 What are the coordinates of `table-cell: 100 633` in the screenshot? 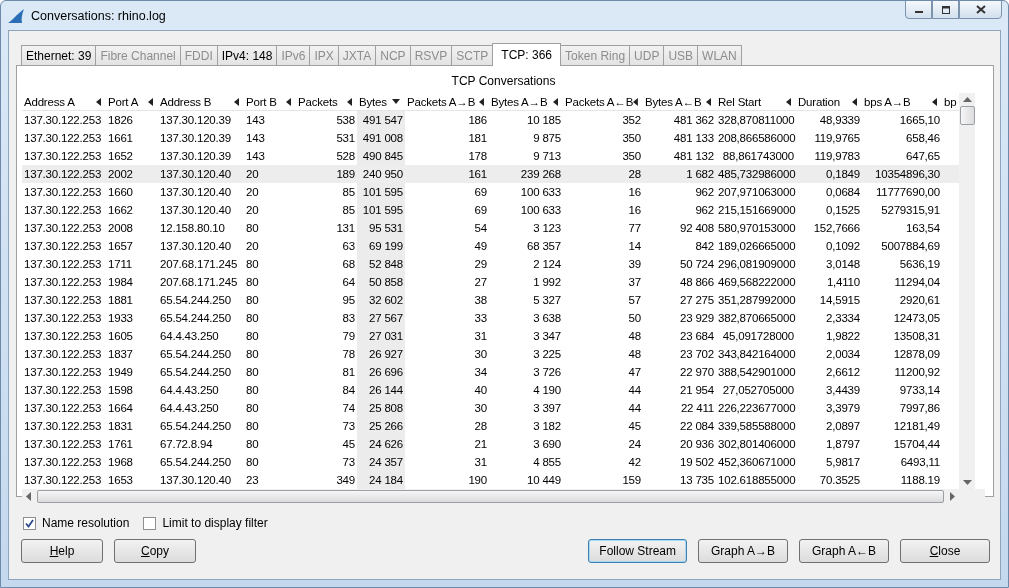 It's located at (540, 192).